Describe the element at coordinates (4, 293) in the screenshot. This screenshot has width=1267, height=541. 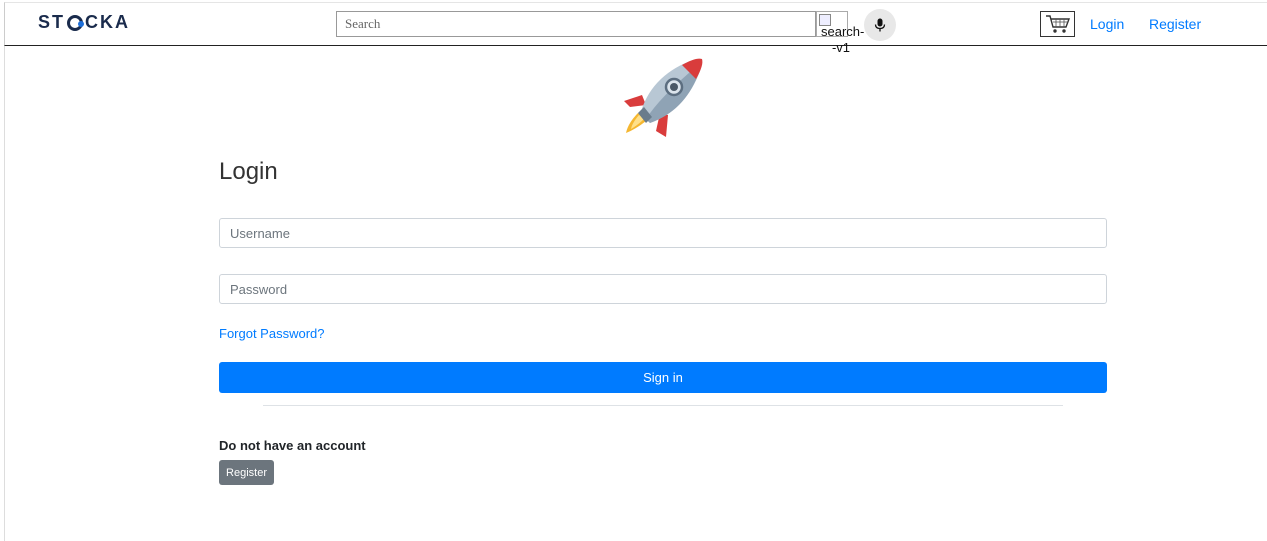
I see `page-left-border` at that location.